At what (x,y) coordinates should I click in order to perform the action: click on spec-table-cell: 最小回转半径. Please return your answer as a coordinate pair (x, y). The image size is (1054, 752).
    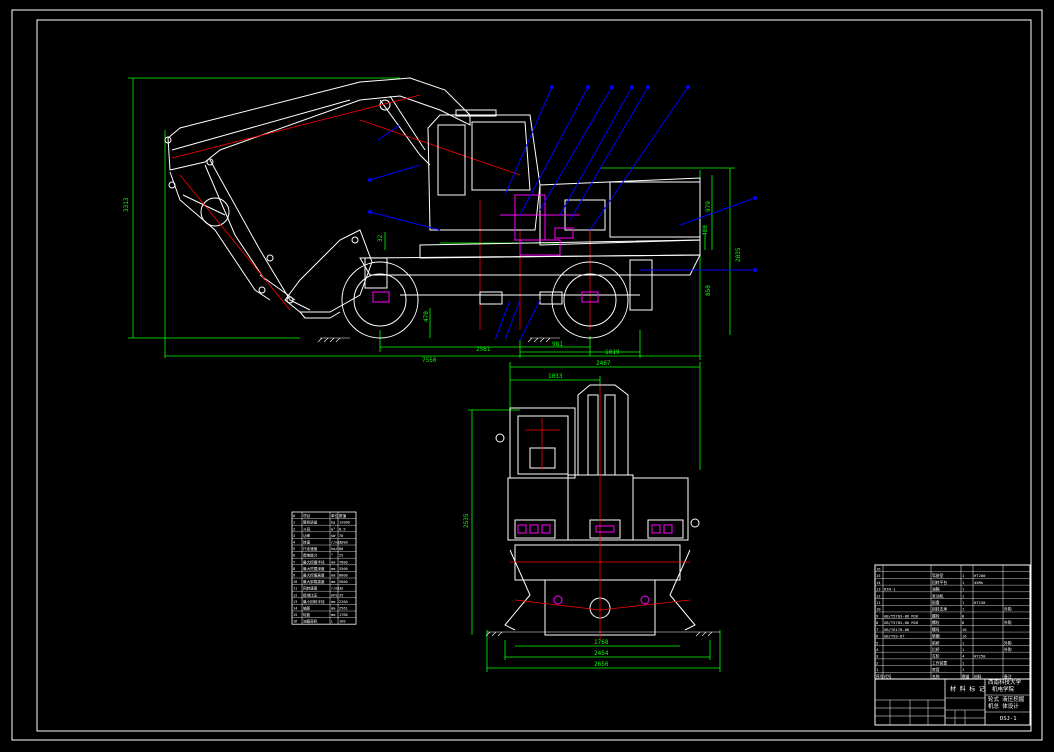
    Looking at the image, I should click on (314, 601).